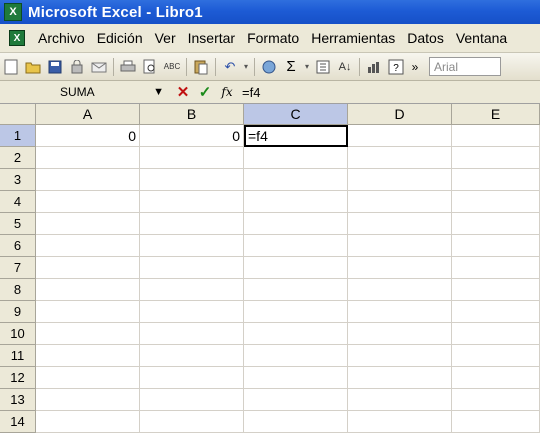  Describe the element at coordinates (88, 334) in the screenshot. I see `cell-a10` at that location.